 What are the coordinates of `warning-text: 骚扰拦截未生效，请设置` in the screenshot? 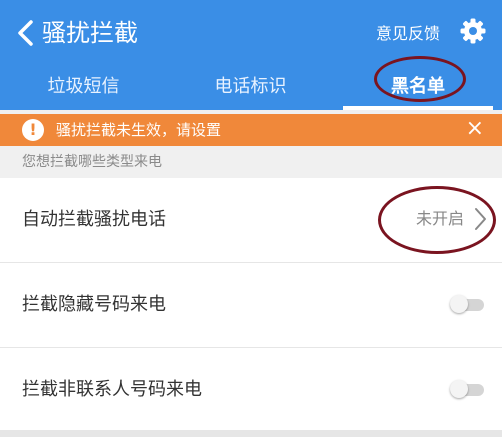 It's located at (138, 130).